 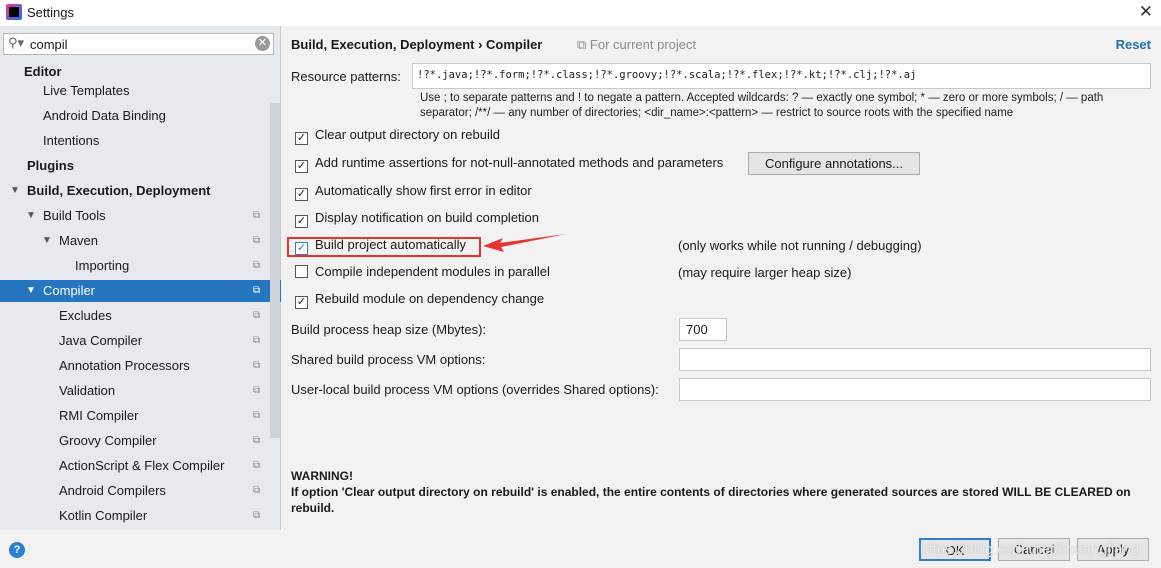 I want to click on tree-item: ▼ Build Tools ⧉, so click(x=135, y=216).